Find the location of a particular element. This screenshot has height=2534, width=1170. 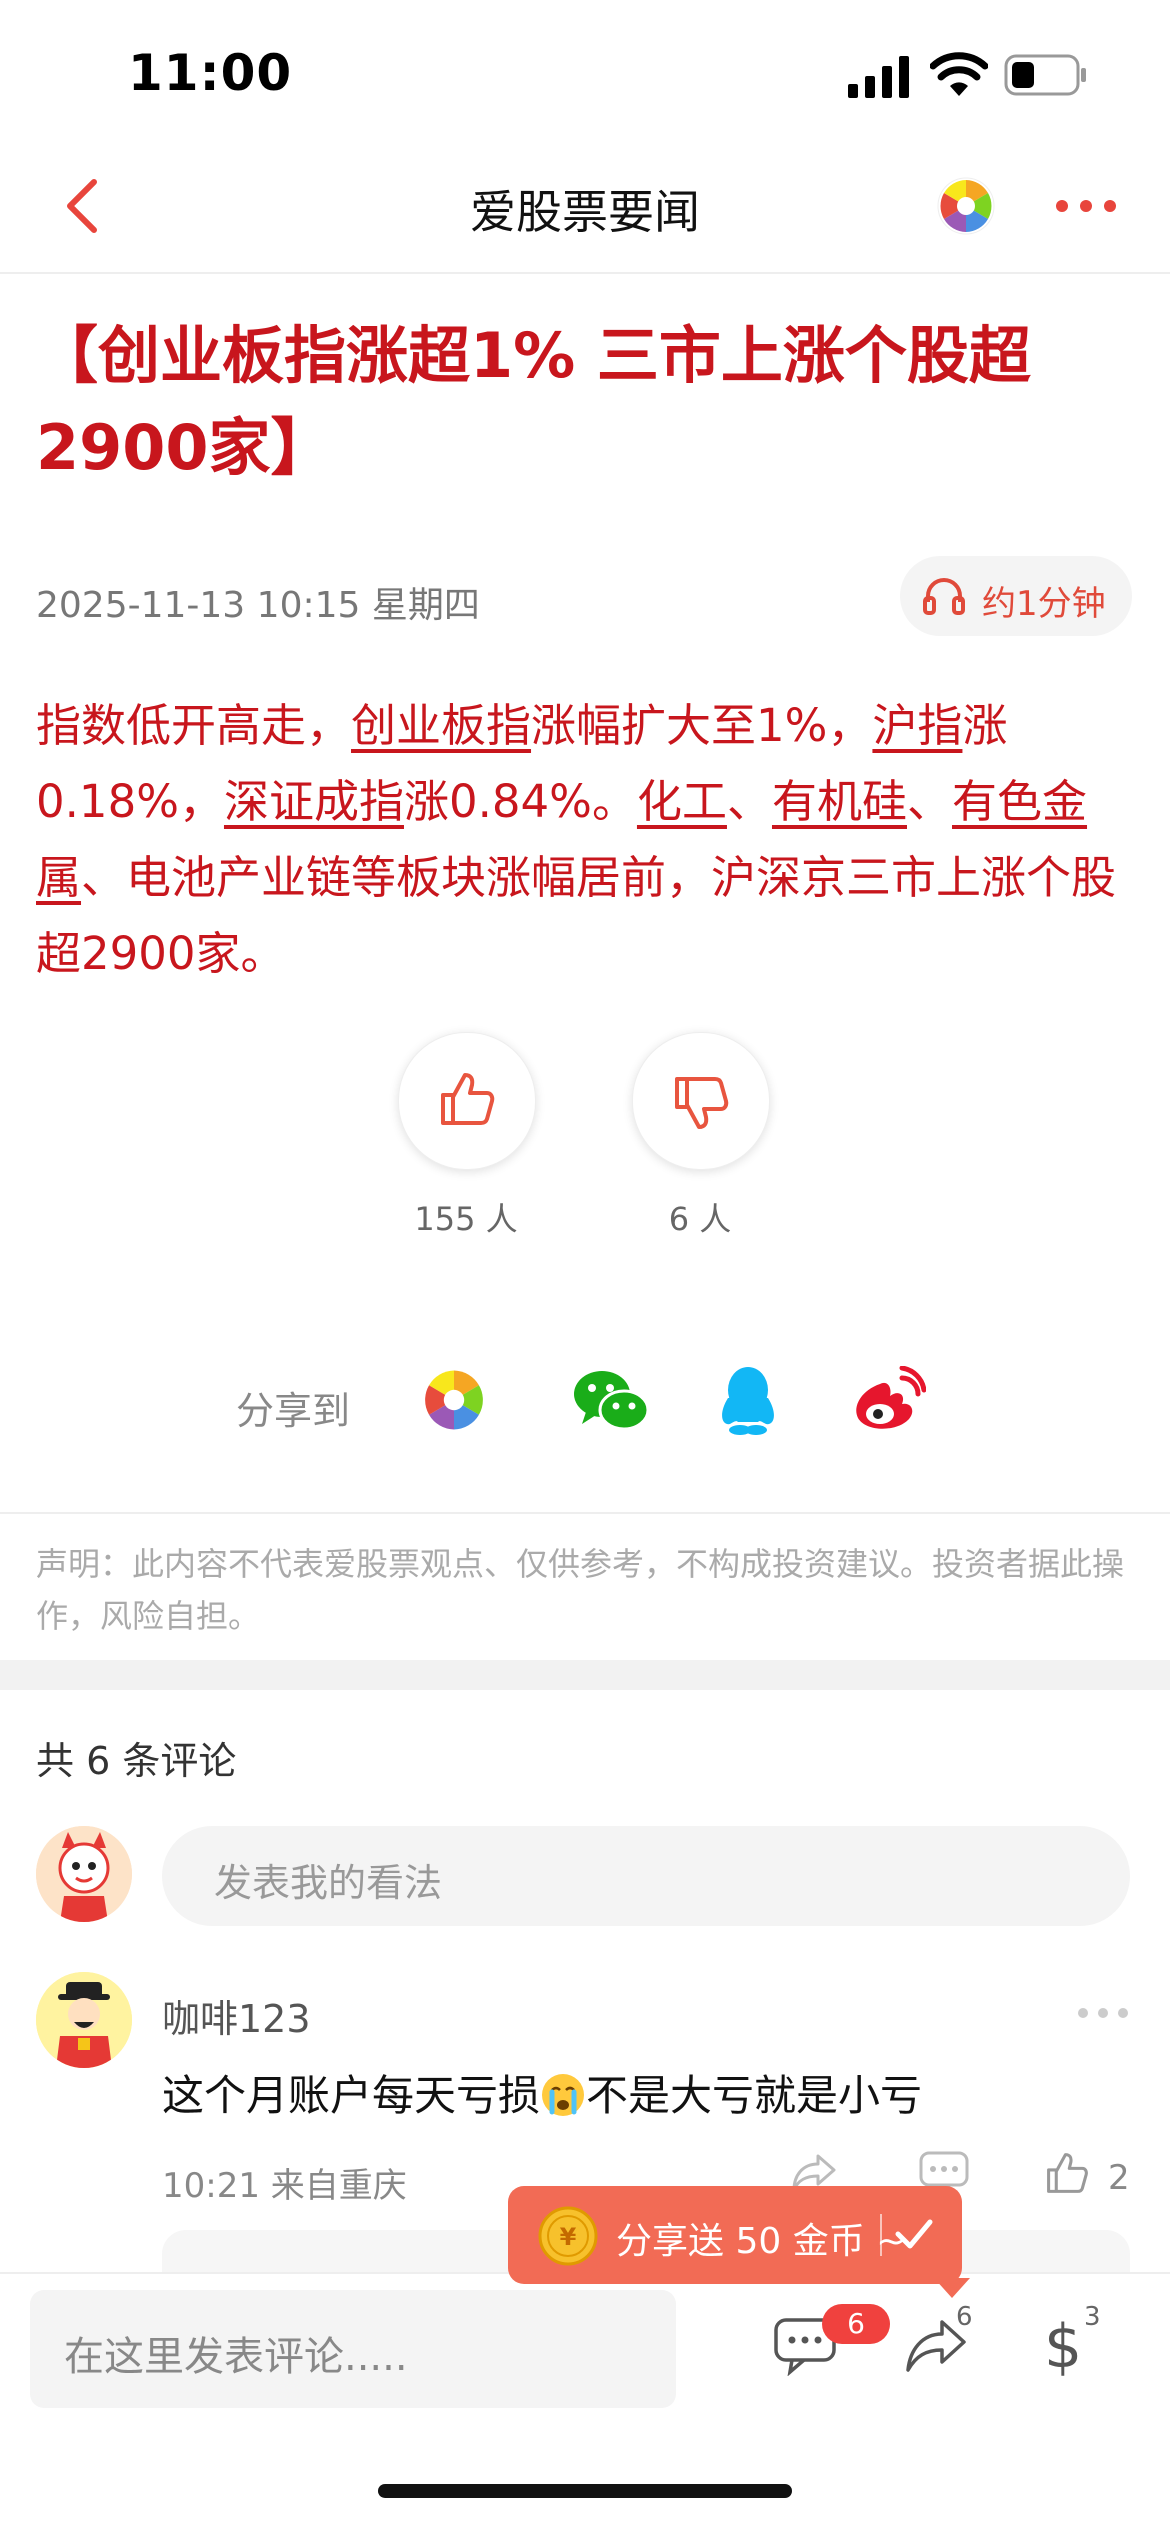

crying-face-emoji-icon is located at coordinates (563, 2095).